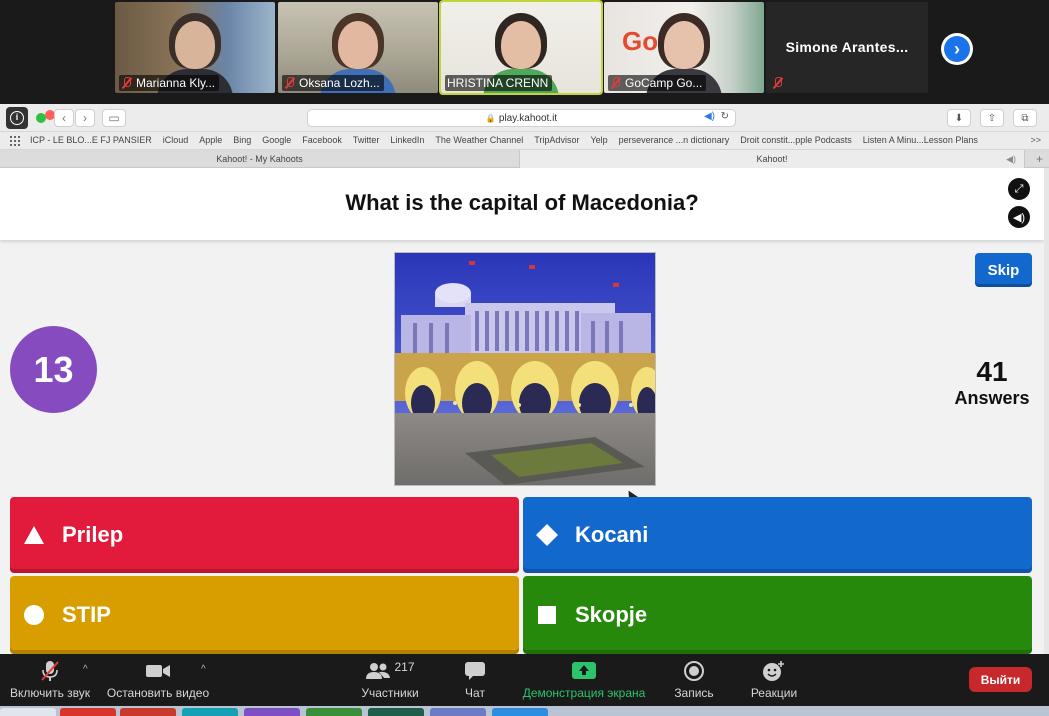 Image resolution: width=1049 pixels, height=716 pixels. What do you see at coordinates (992, 371) in the screenshot?
I see `answers-count-number: 41` at bounding box center [992, 371].